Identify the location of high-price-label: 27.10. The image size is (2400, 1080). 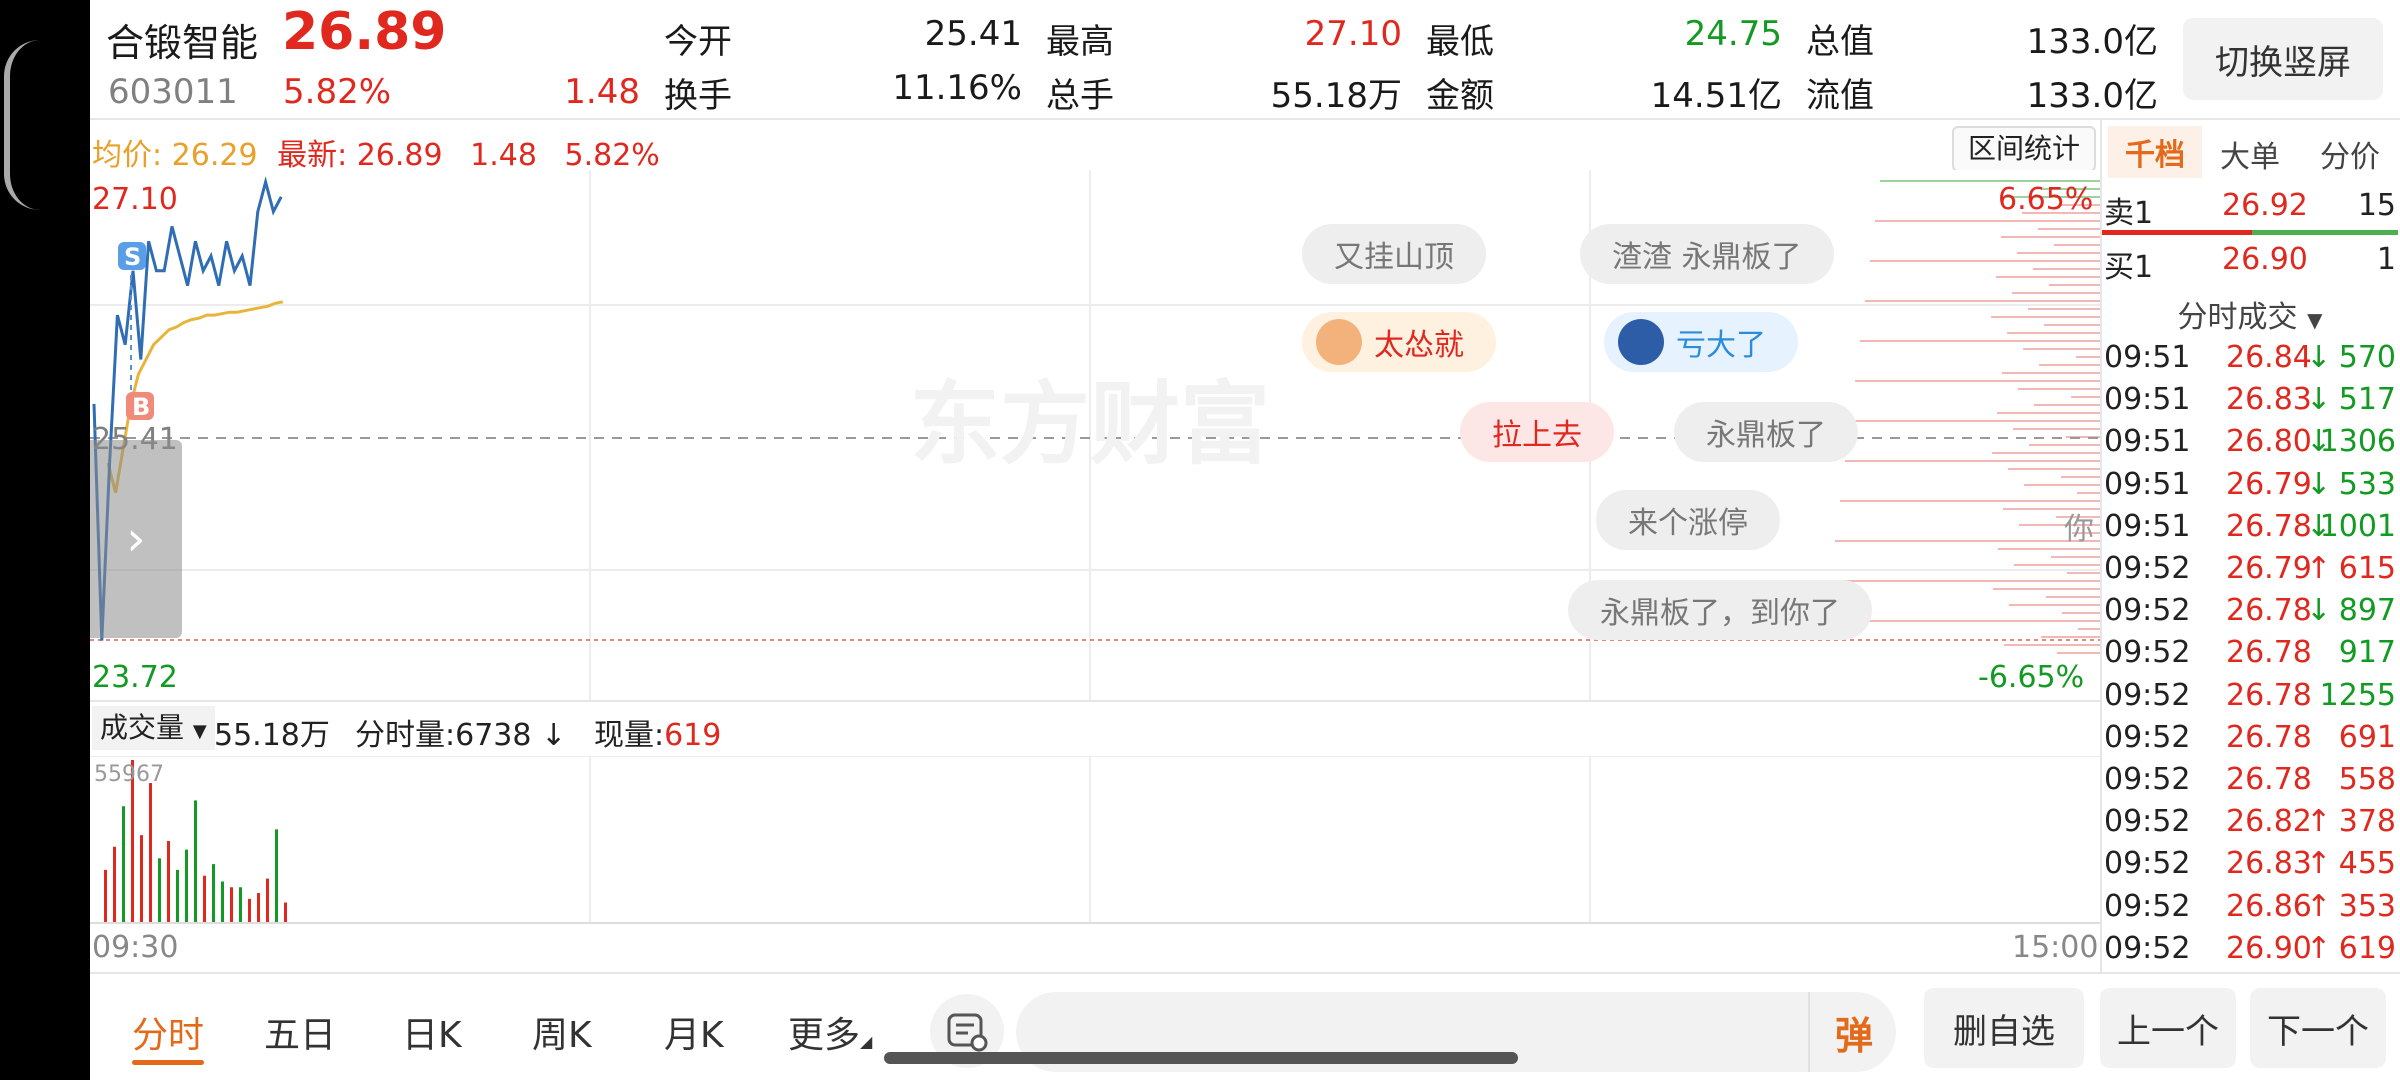
(135, 199).